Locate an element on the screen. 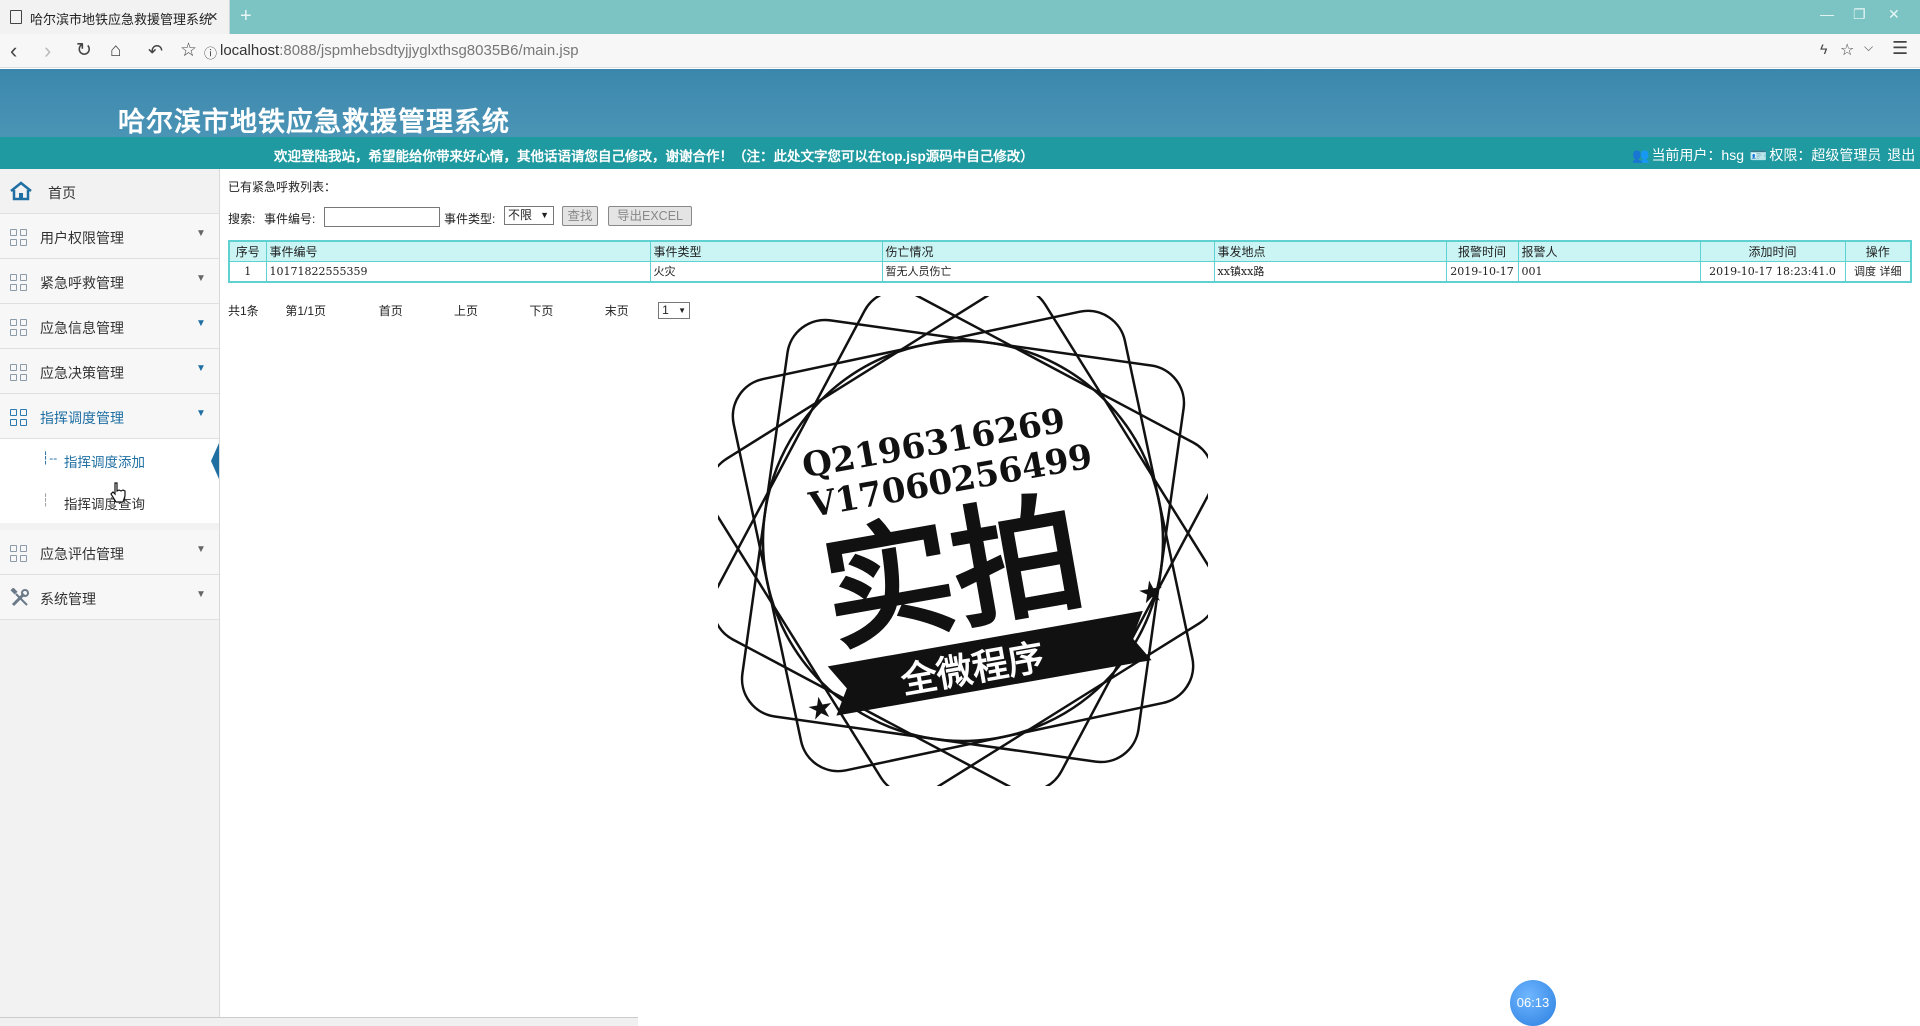 The width and height of the screenshot is (1920, 1026). flash-icon: ϟ is located at coordinates (1823, 49).